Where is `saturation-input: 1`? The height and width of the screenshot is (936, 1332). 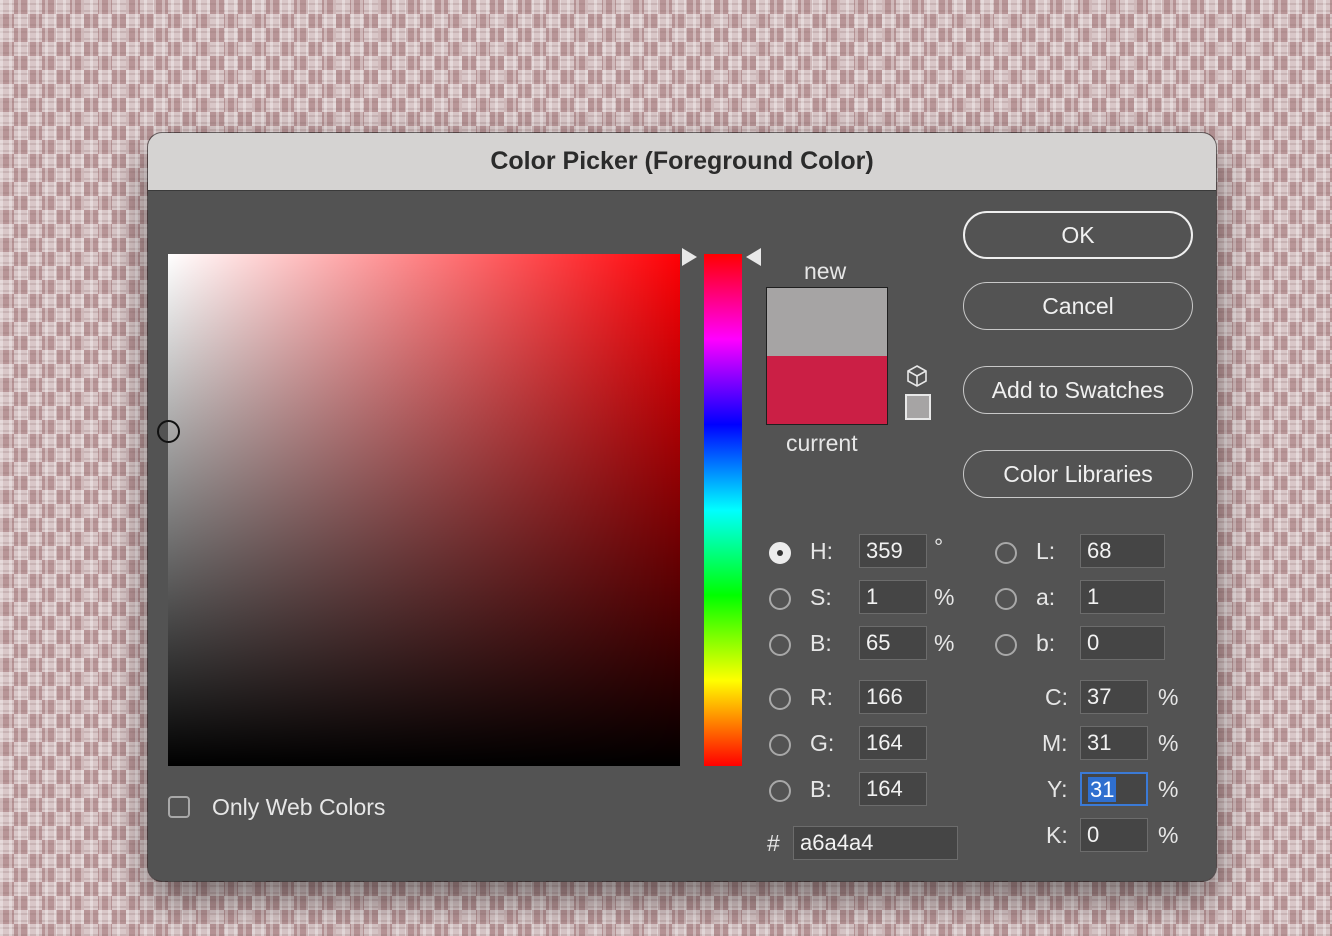 saturation-input: 1 is located at coordinates (893, 597).